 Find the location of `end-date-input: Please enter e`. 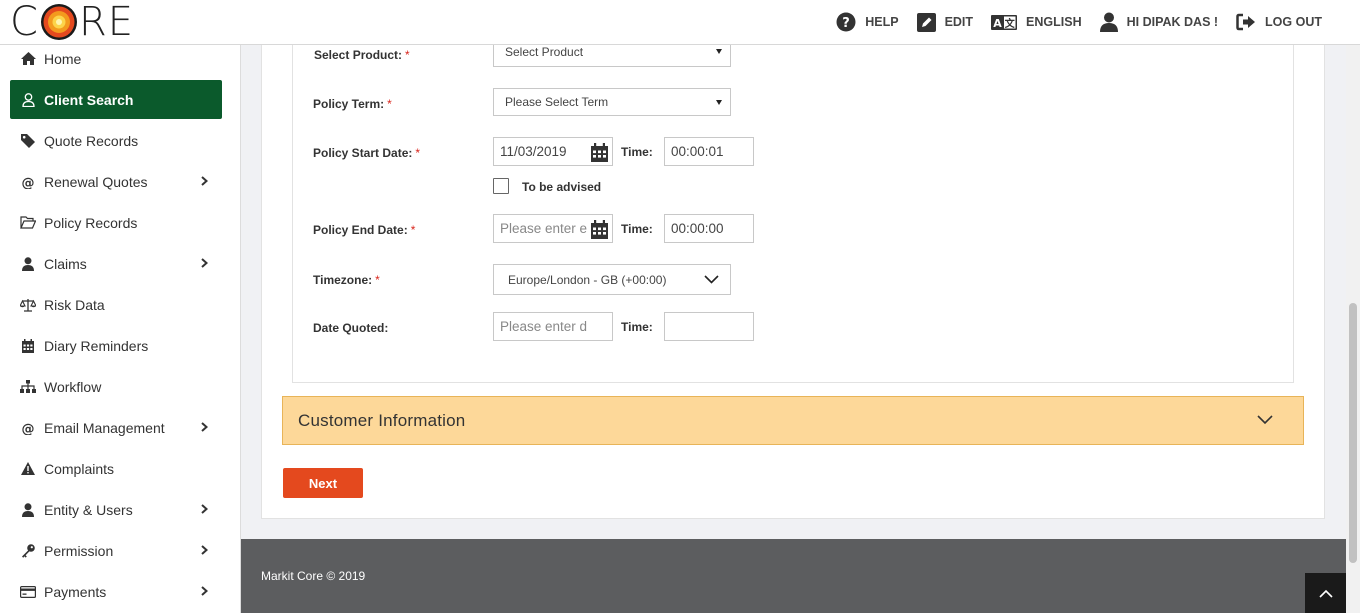

end-date-input: Please enter e is located at coordinates (553, 228).